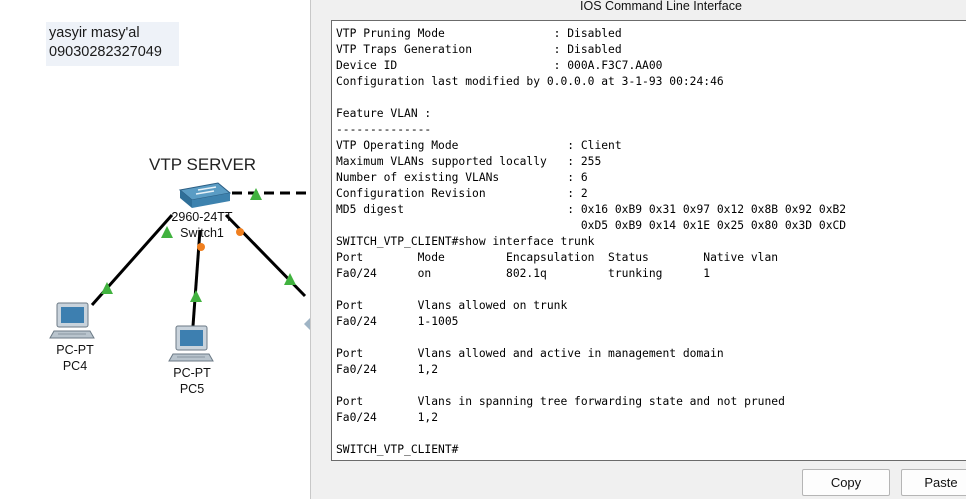 The image size is (966, 499). I want to click on terminal-line: Fa0/24 on 802.1q trunking 1, so click(523, 273).